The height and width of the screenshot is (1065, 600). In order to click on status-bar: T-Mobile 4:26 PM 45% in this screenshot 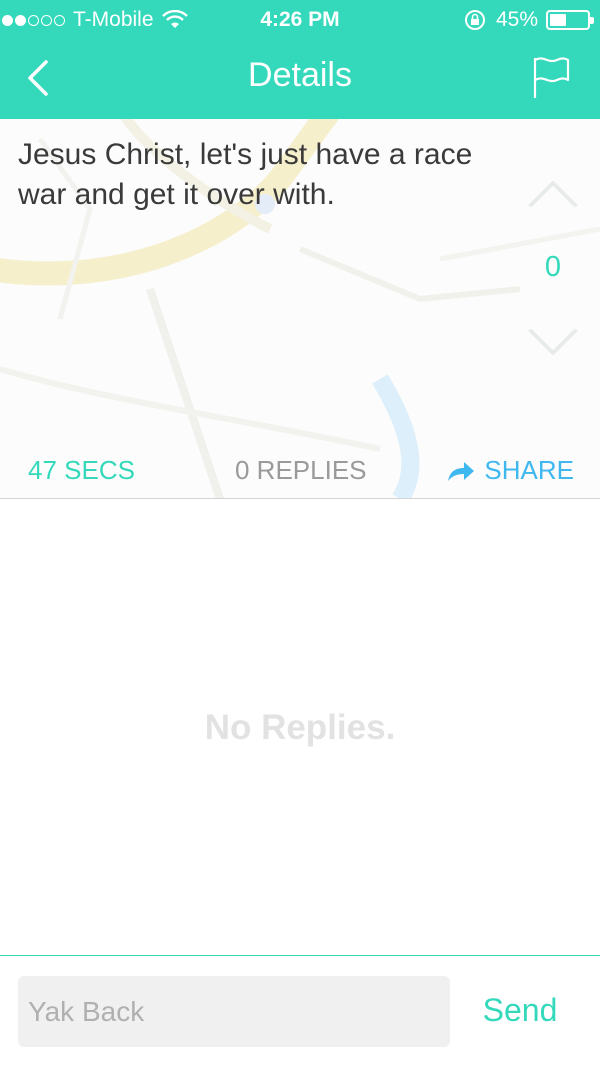, I will do `click(300, 20)`.